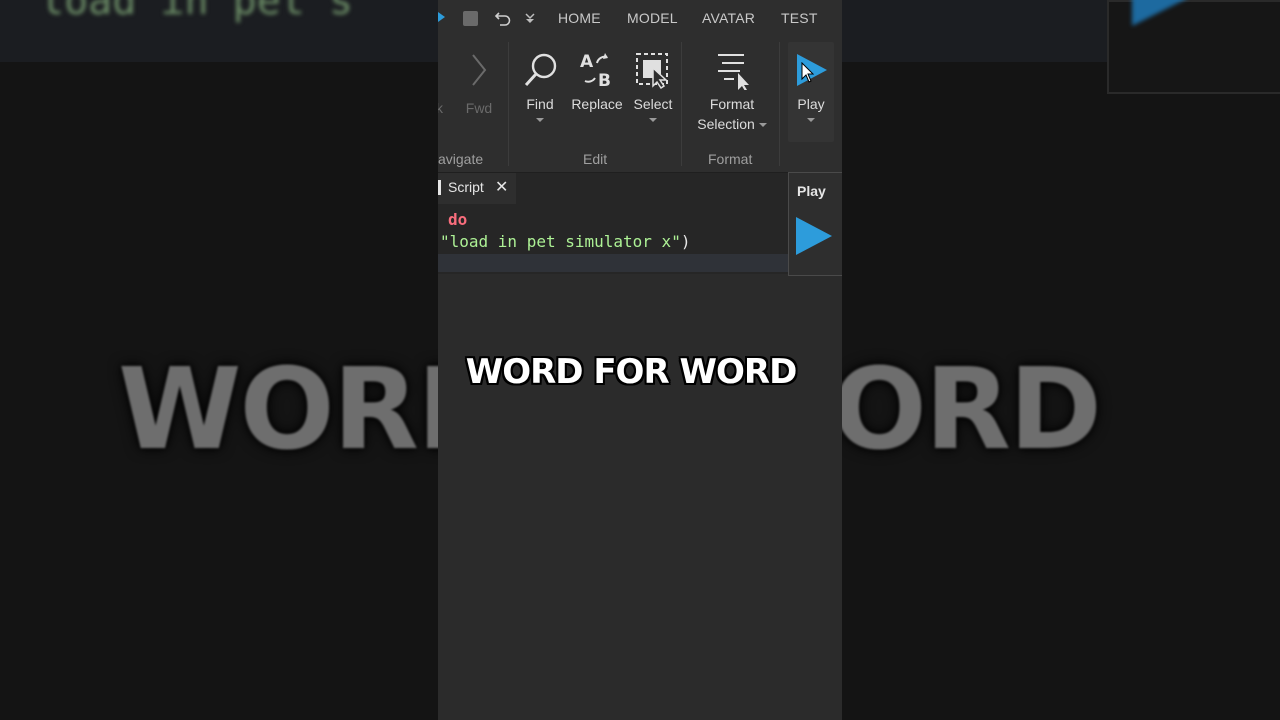 The width and height of the screenshot is (1280, 720). I want to click on code-line-keyword: do, so click(457, 219).